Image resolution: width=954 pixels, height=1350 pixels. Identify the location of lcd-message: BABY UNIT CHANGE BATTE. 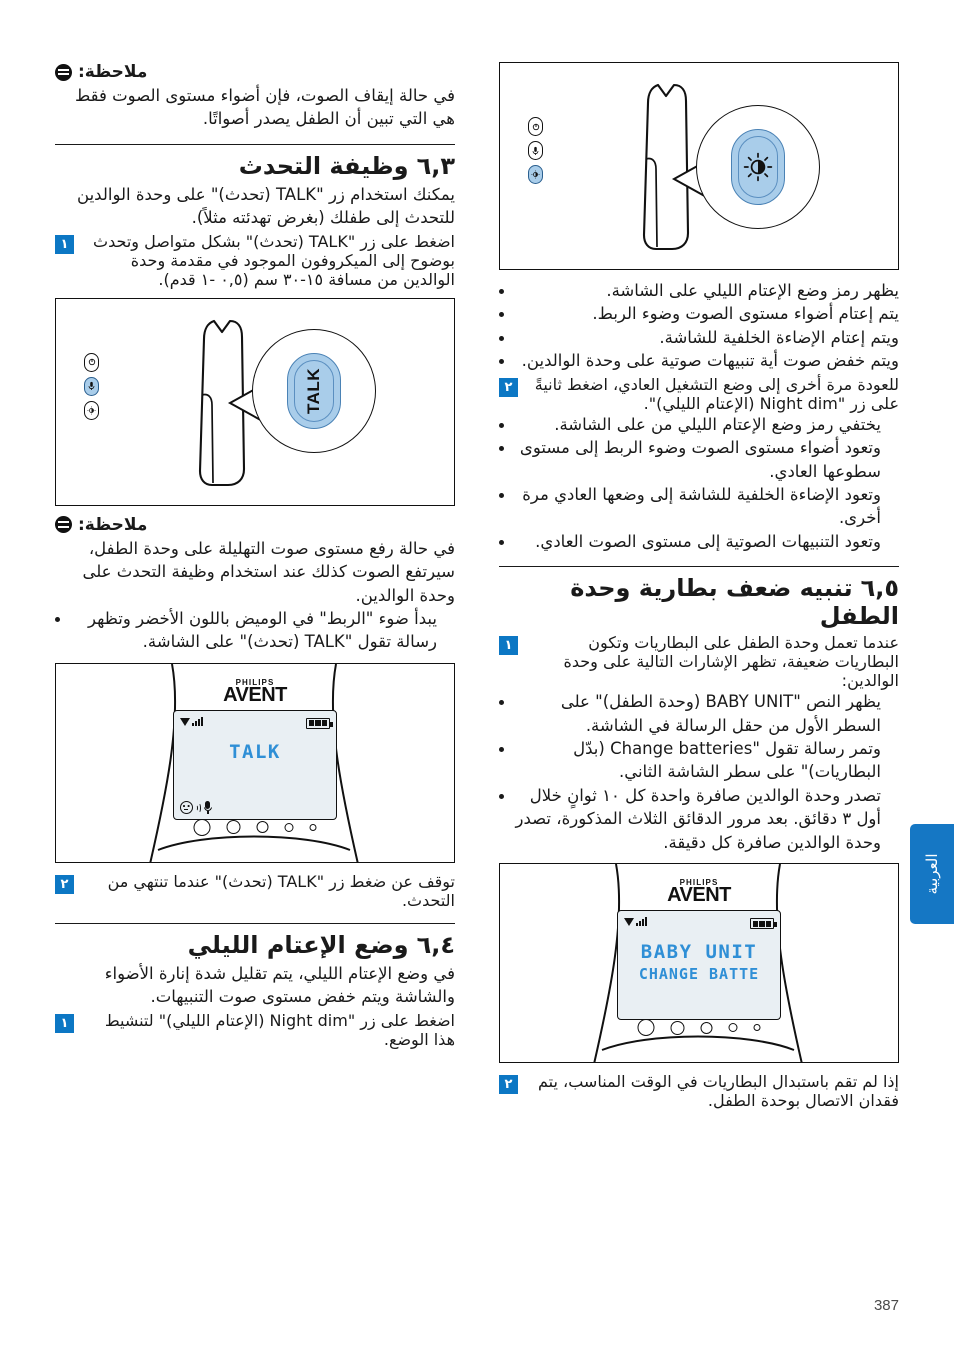
(699, 962).